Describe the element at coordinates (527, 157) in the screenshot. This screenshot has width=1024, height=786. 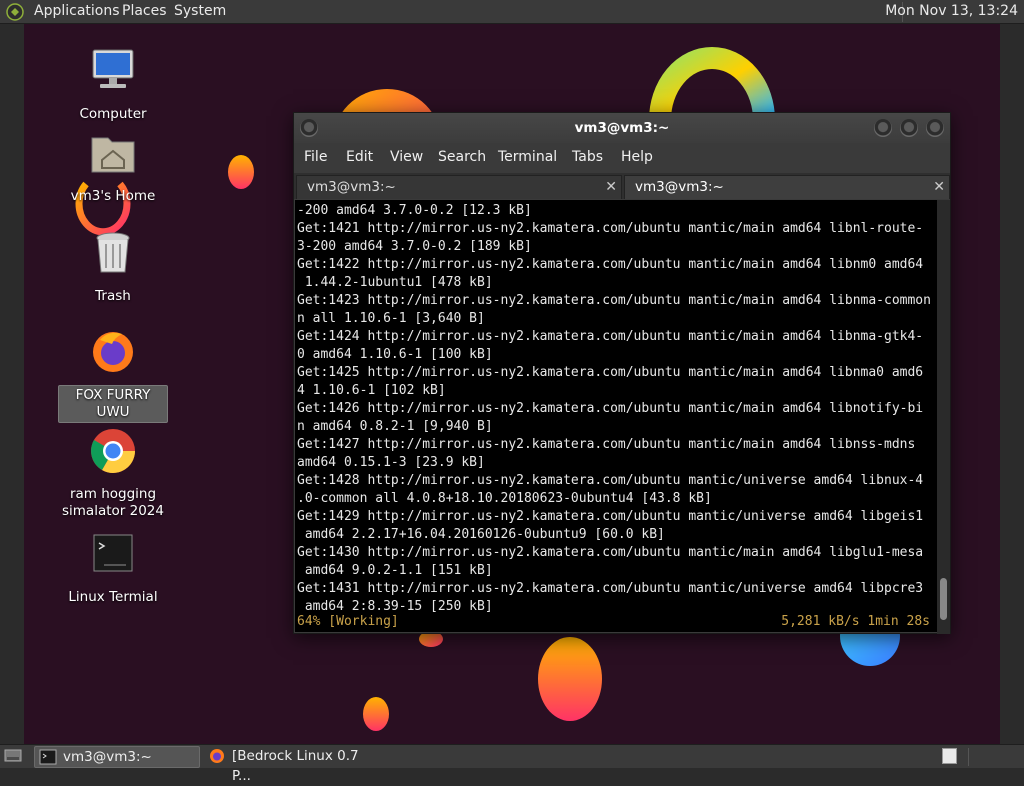
I see `menu-terminal: Terminal` at that location.